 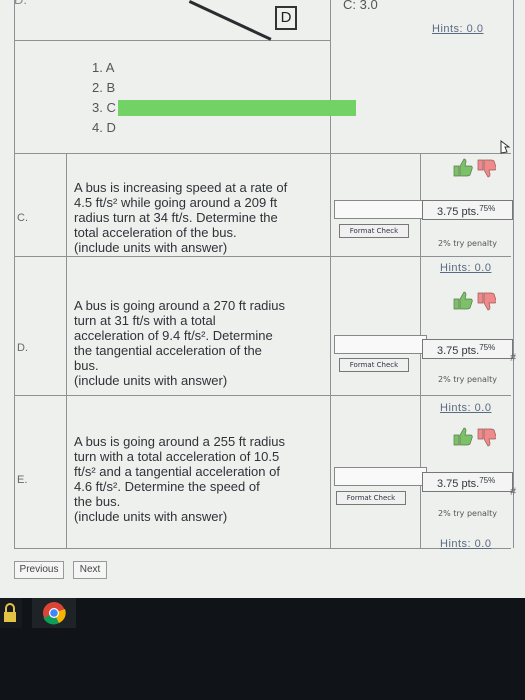 I want to click on lock-taskbar-button, so click(x=11, y=613).